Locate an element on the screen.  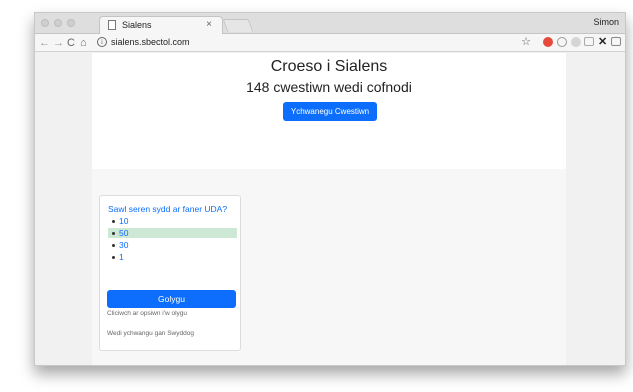
info-icon: i is located at coordinates (102, 42).